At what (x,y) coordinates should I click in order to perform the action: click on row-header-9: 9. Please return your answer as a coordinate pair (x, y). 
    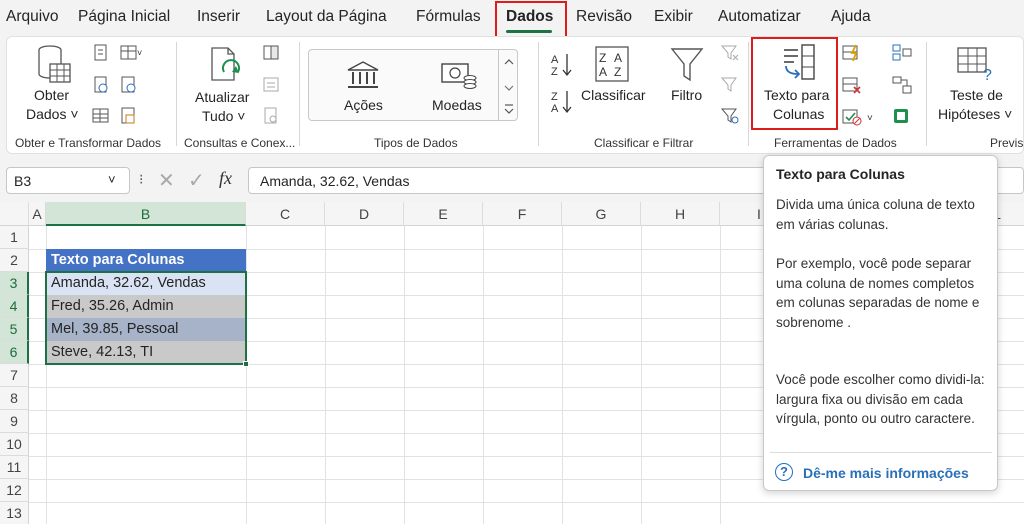
    Looking at the image, I should click on (14, 421).